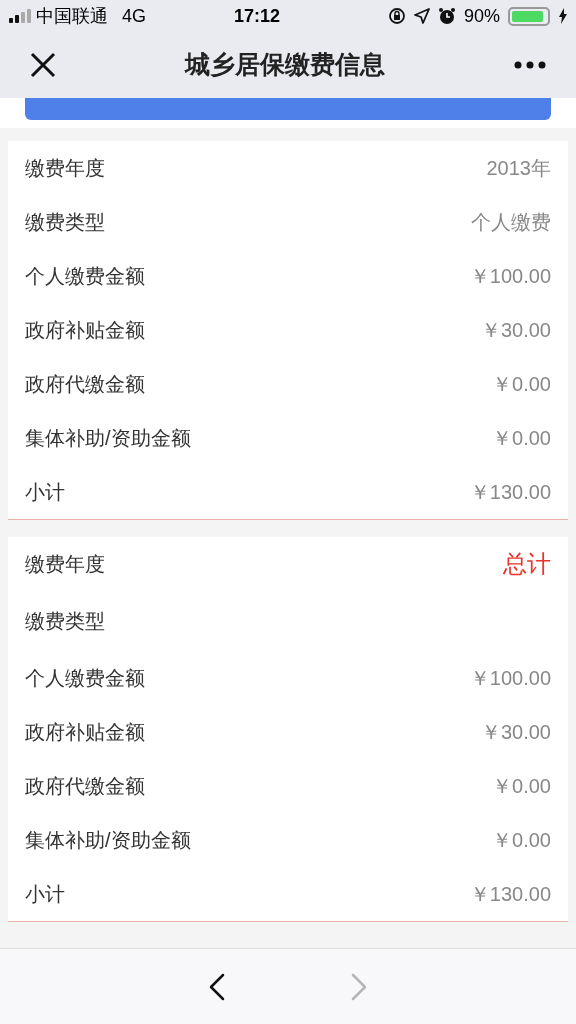 Image resolution: width=576 pixels, height=1024 pixels. Describe the element at coordinates (518, 168) in the screenshot. I see `field-value: 2013年` at that location.